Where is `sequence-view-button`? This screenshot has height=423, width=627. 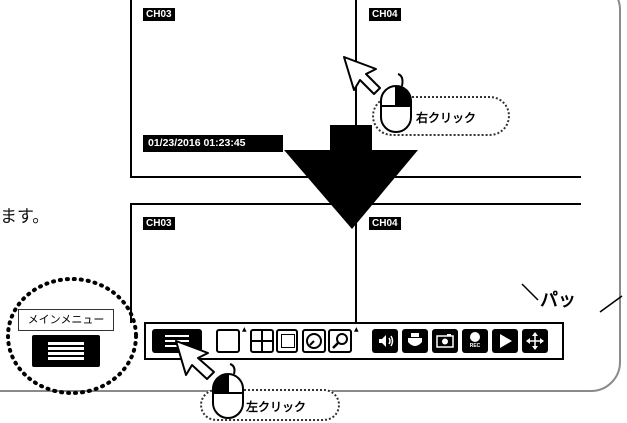 sequence-view-button is located at coordinates (287, 341).